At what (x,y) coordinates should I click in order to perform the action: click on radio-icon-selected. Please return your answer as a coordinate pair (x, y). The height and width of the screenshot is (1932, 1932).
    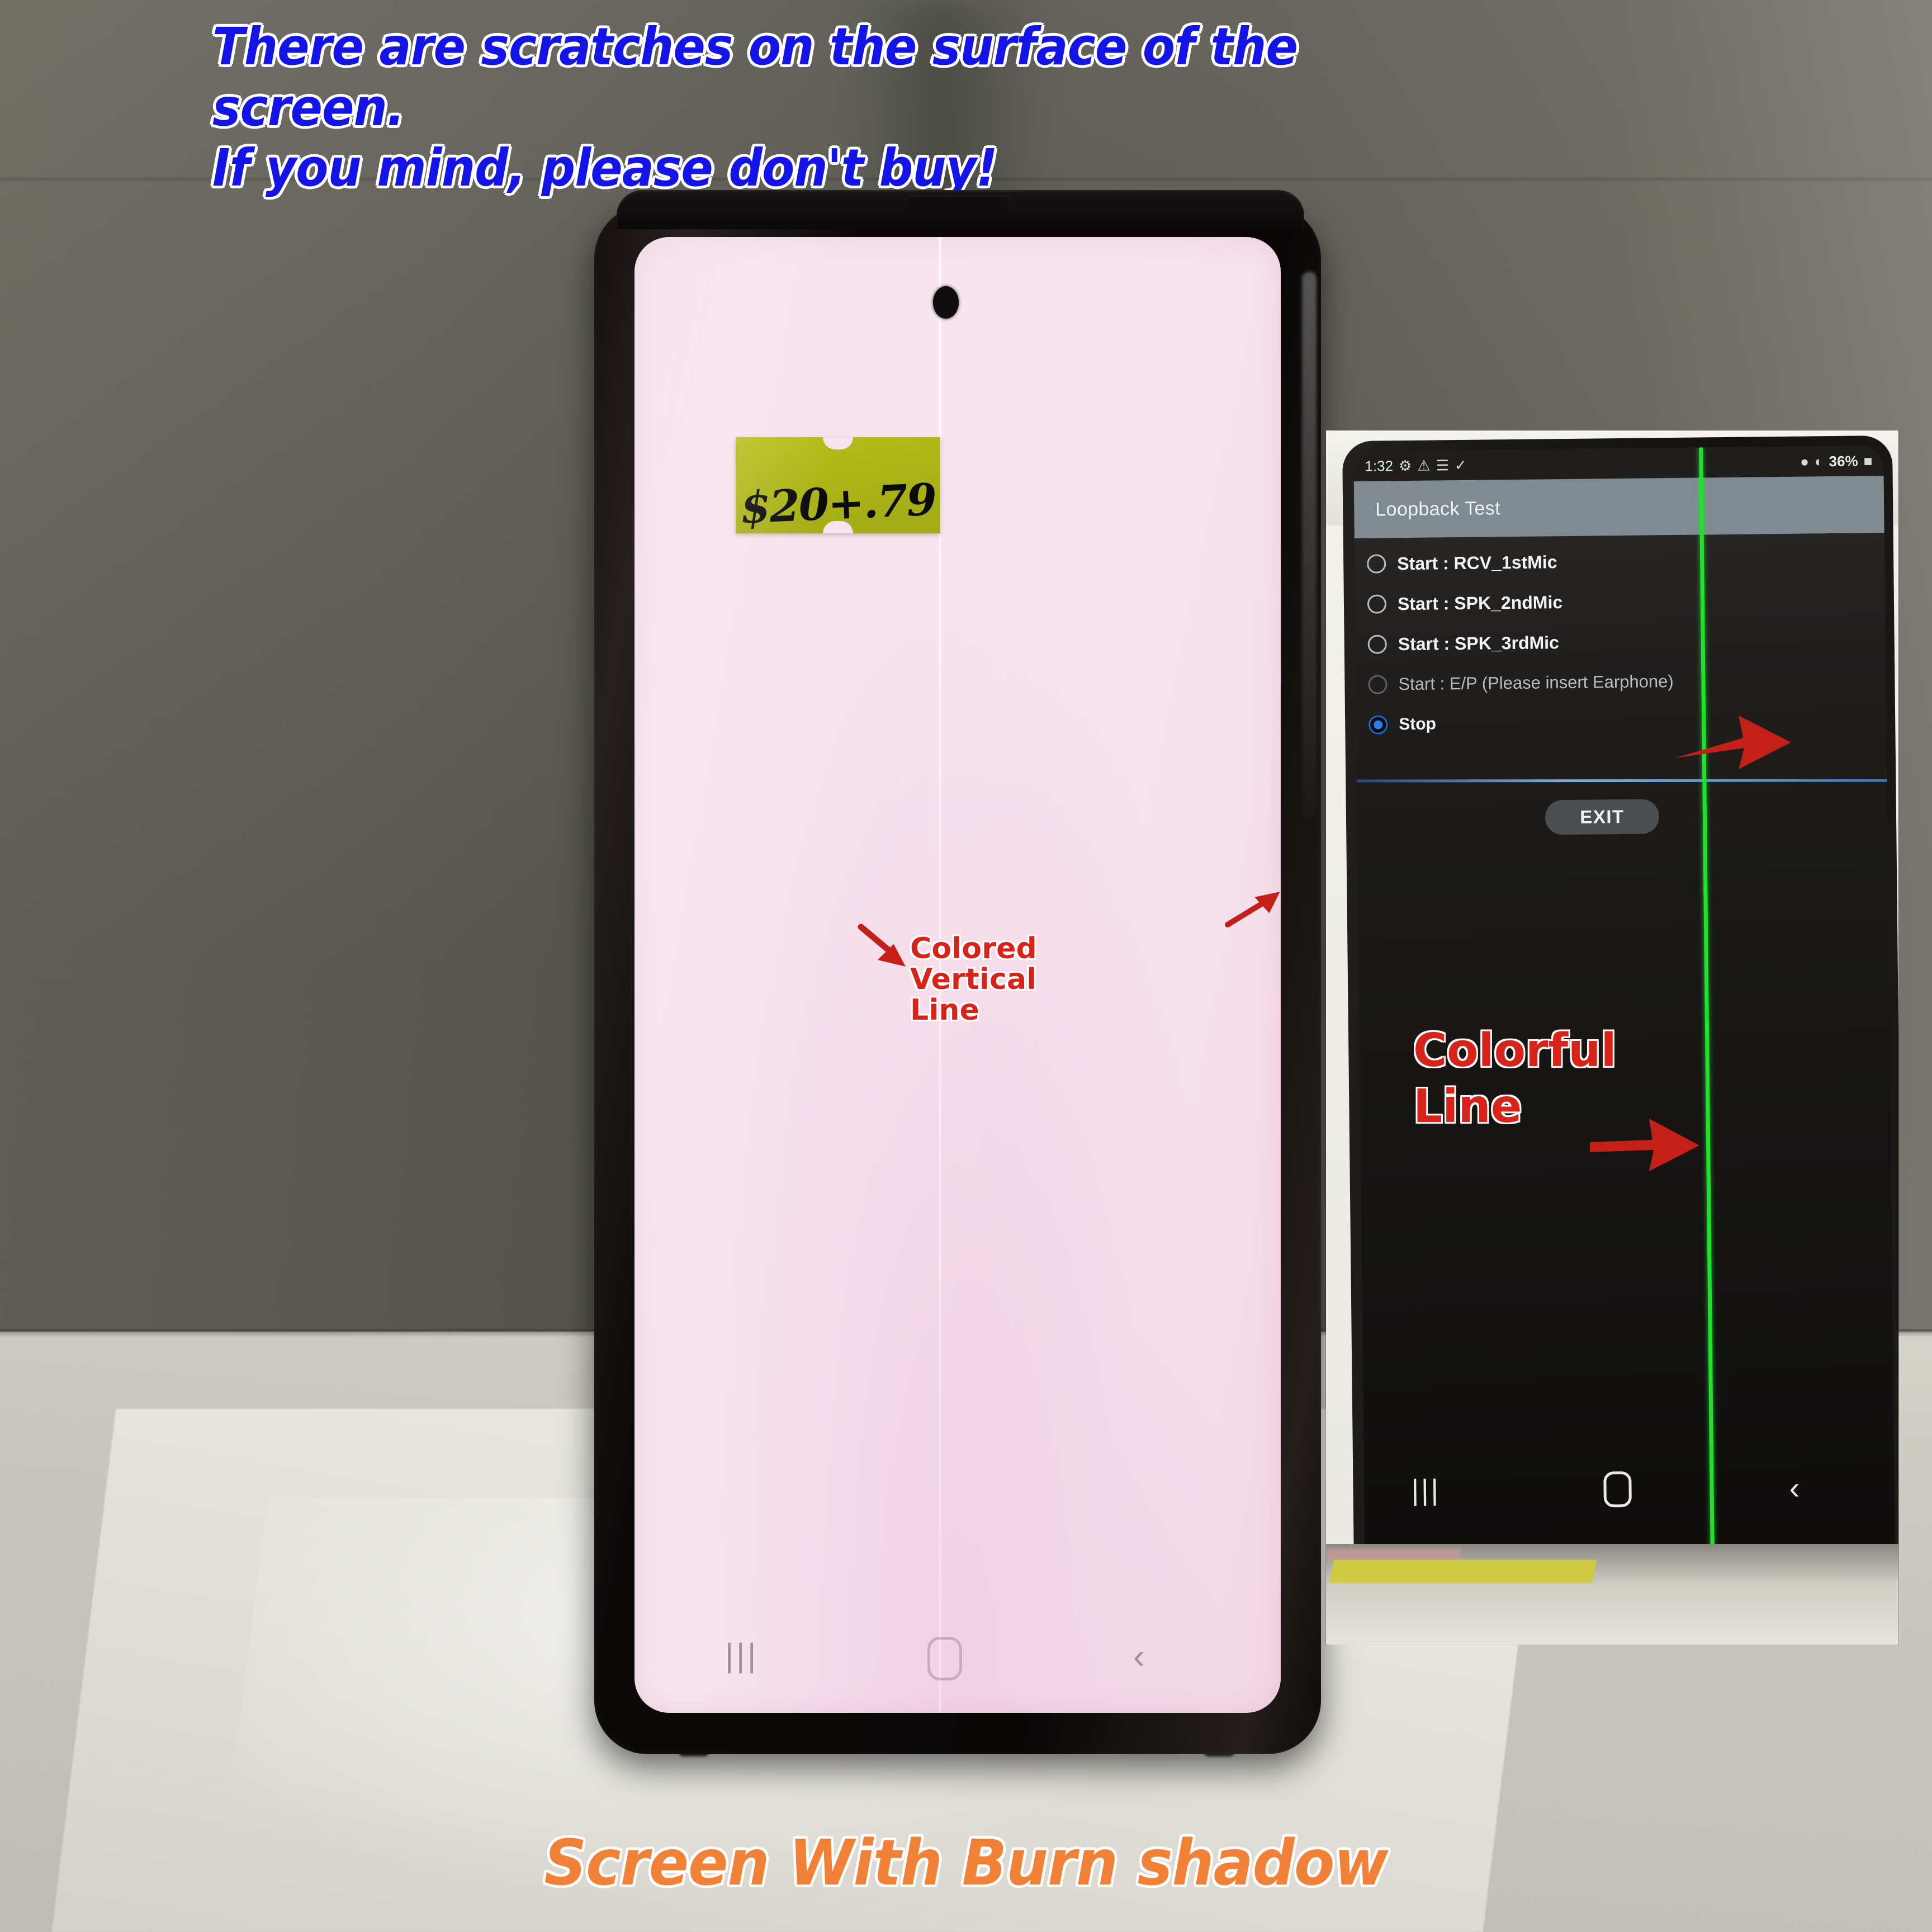
    Looking at the image, I should click on (1378, 725).